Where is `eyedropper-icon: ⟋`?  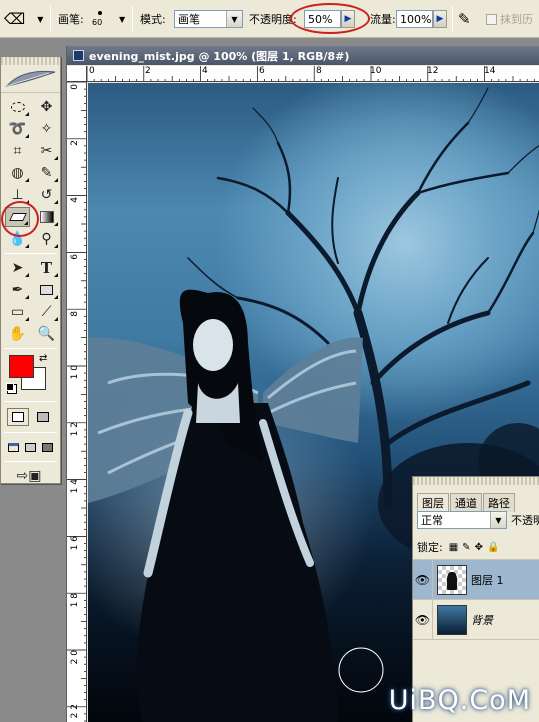 eyedropper-icon: ⟋ is located at coordinates (46, 312).